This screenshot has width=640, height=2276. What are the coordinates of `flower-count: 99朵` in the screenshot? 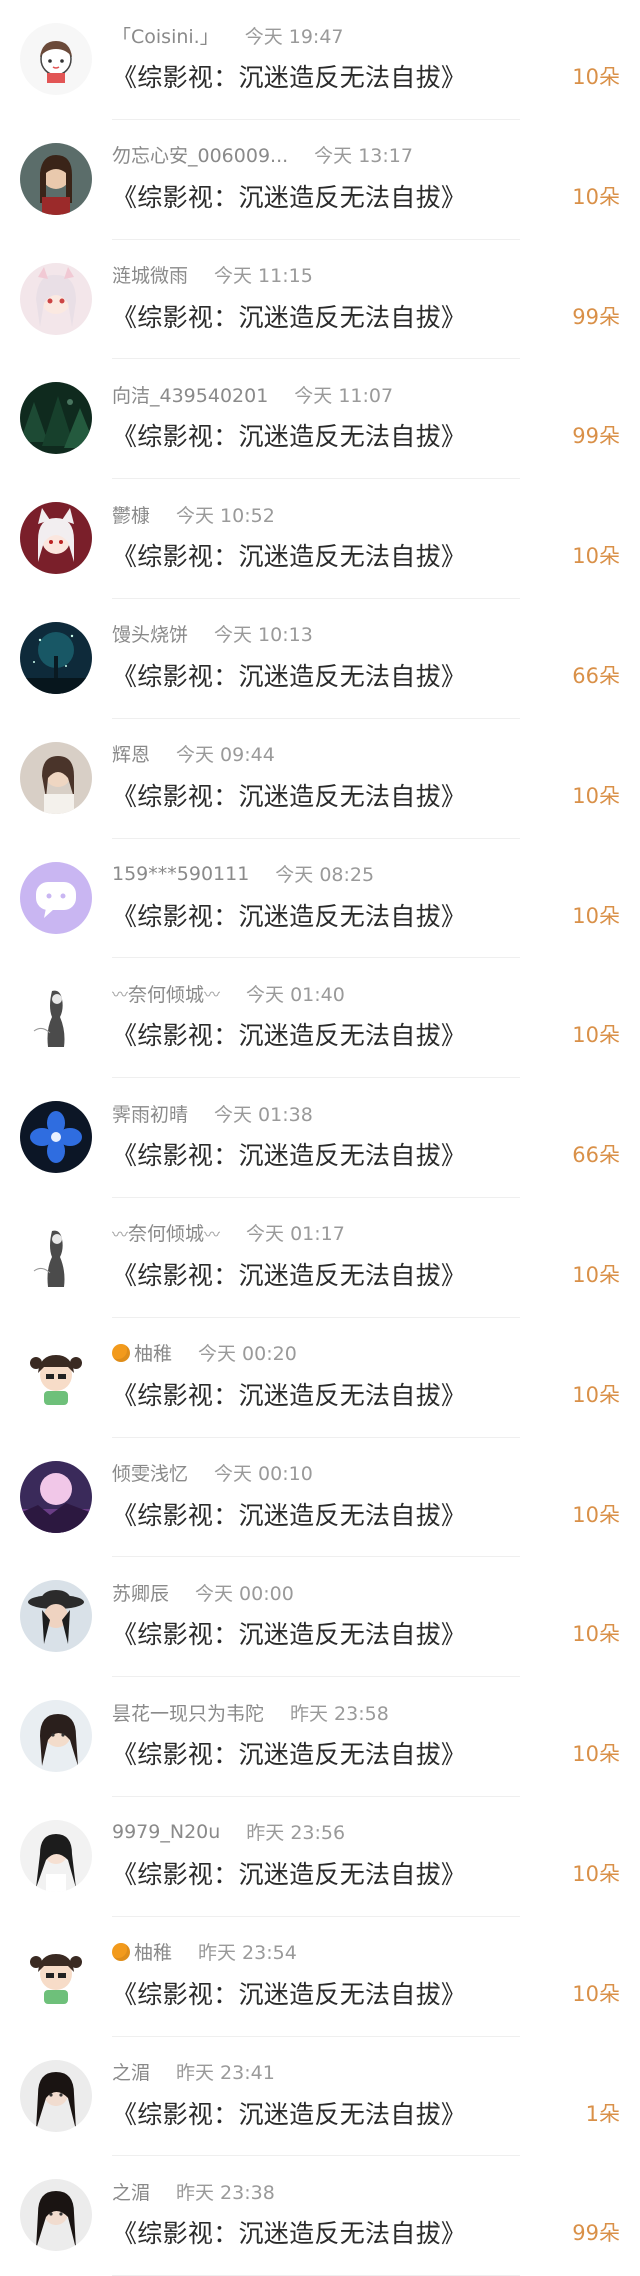 It's located at (596, 436).